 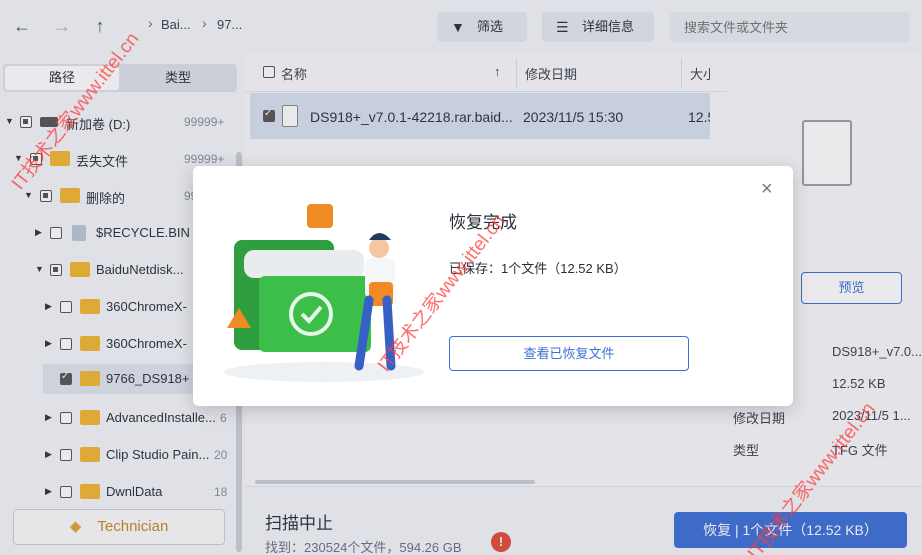 I want to click on person-head, so click(x=379, y=248).